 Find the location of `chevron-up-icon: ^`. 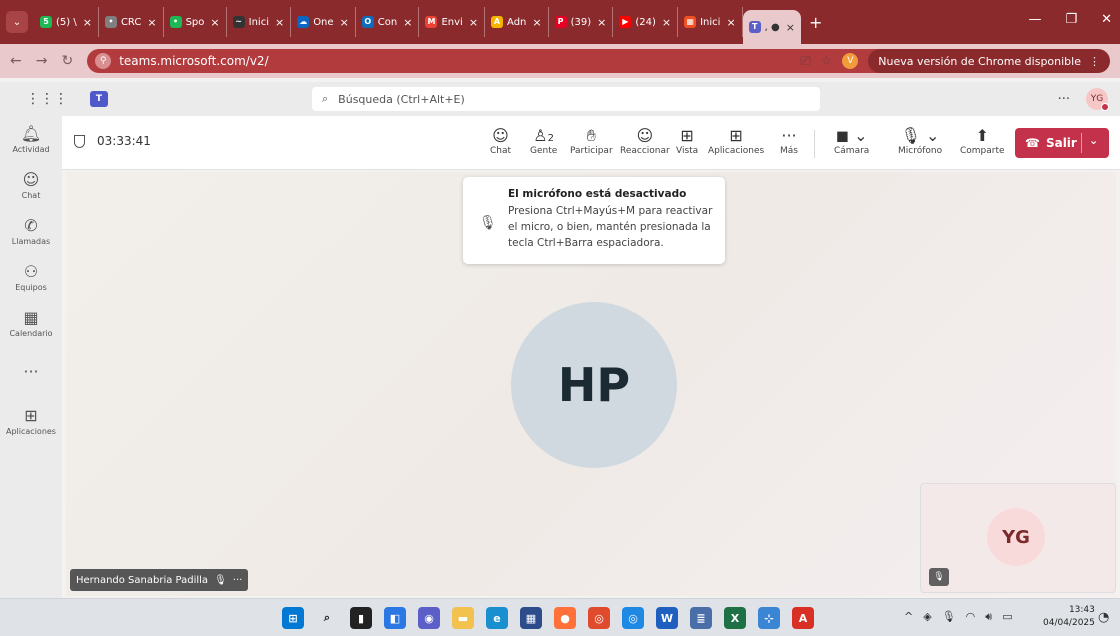

chevron-up-icon: ^ is located at coordinates (908, 617).